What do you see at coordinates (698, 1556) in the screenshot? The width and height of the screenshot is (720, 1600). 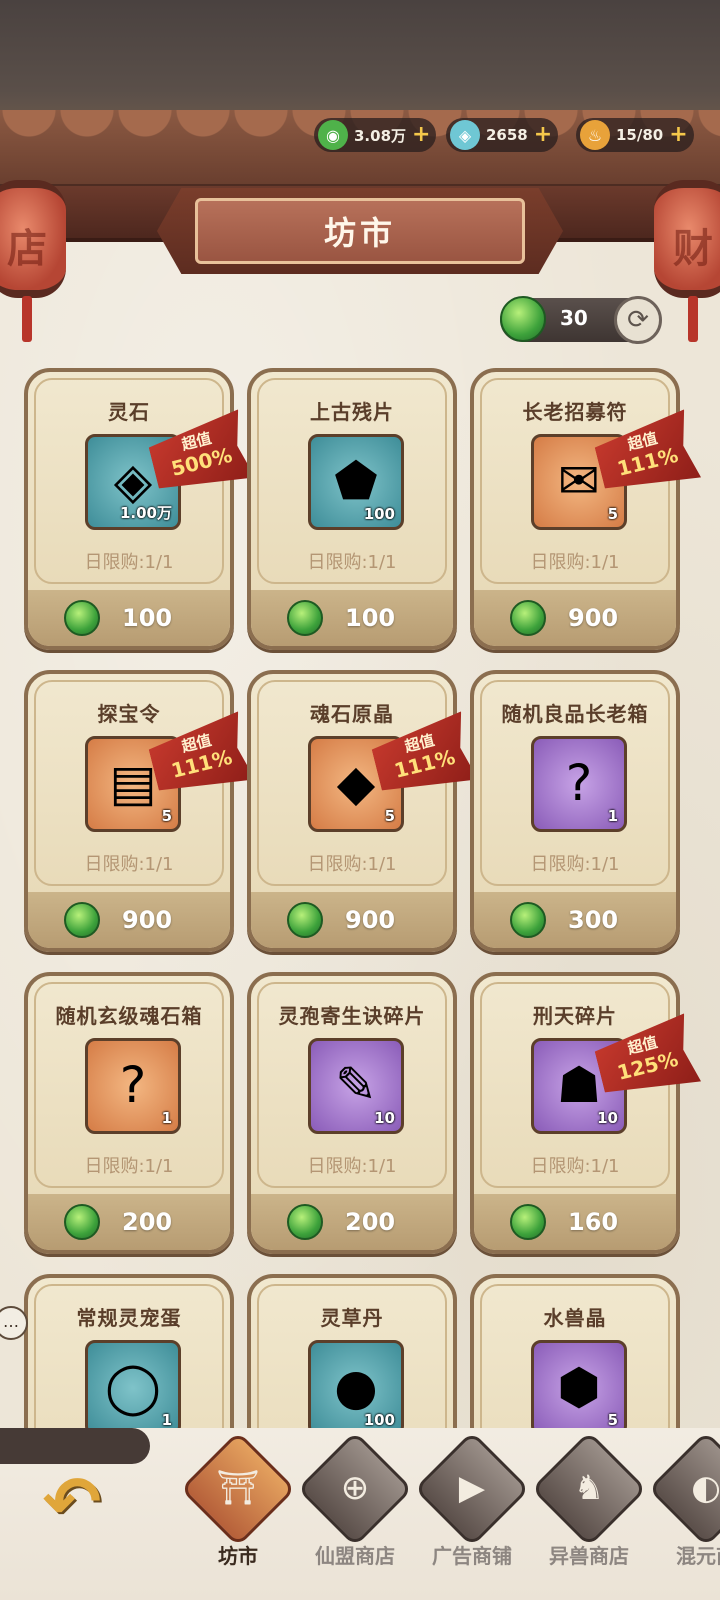 I see `nav-label: 混元商` at bounding box center [698, 1556].